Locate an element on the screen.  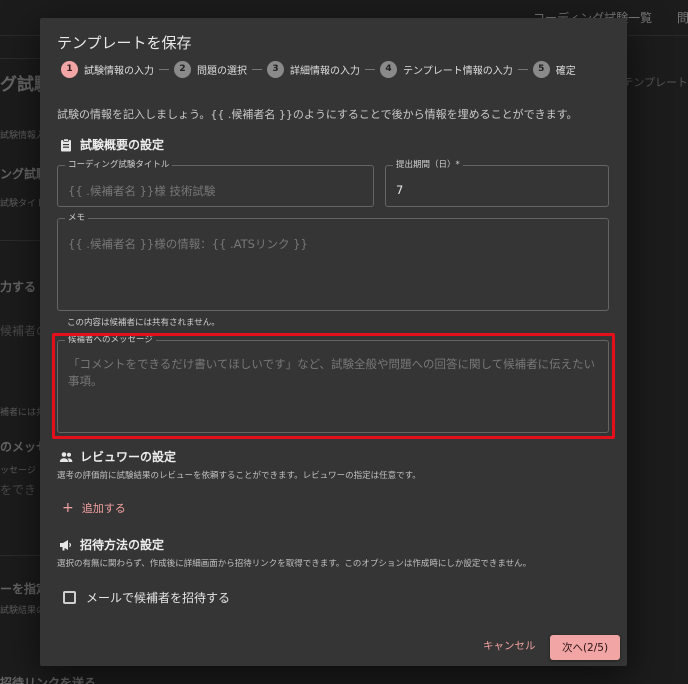
clipboard-icon is located at coordinates (66, 144).